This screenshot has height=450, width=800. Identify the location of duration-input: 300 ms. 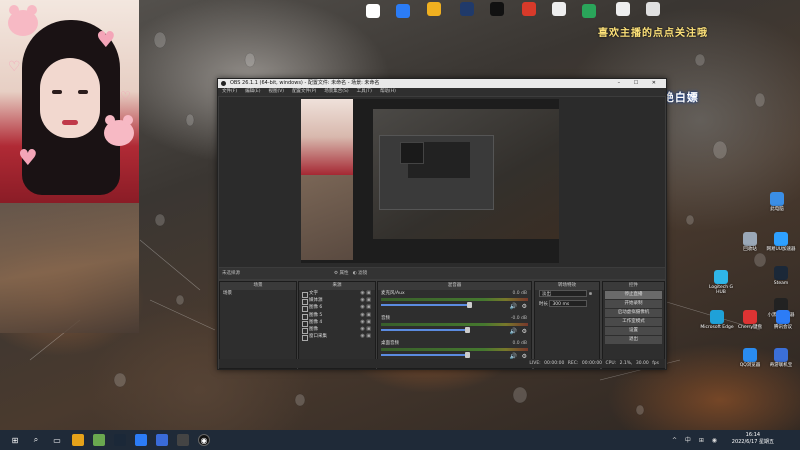
(568, 303).